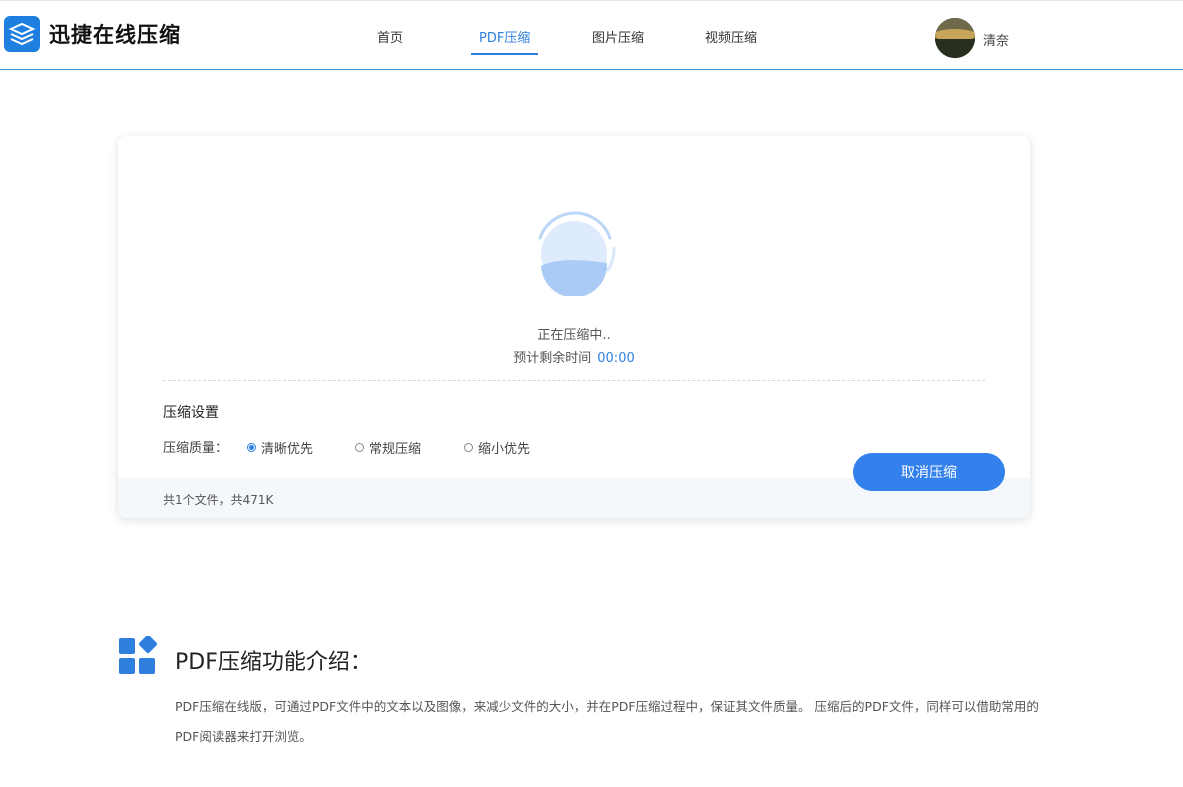 The height and width of the screenshot is (787, 1183). I want to click on loading-spinner-icon, so click(577, 253).